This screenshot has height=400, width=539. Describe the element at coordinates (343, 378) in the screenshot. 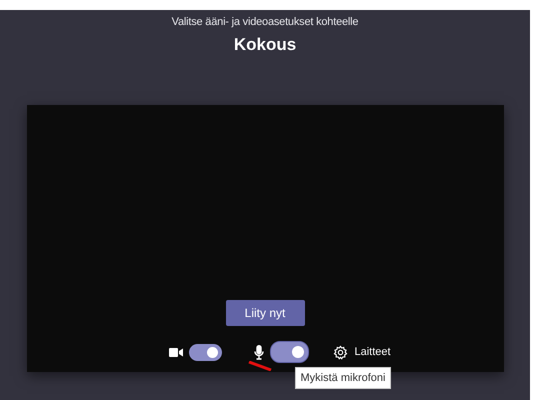

I see `tooltip: Mykistä mikrofoni` at that location.